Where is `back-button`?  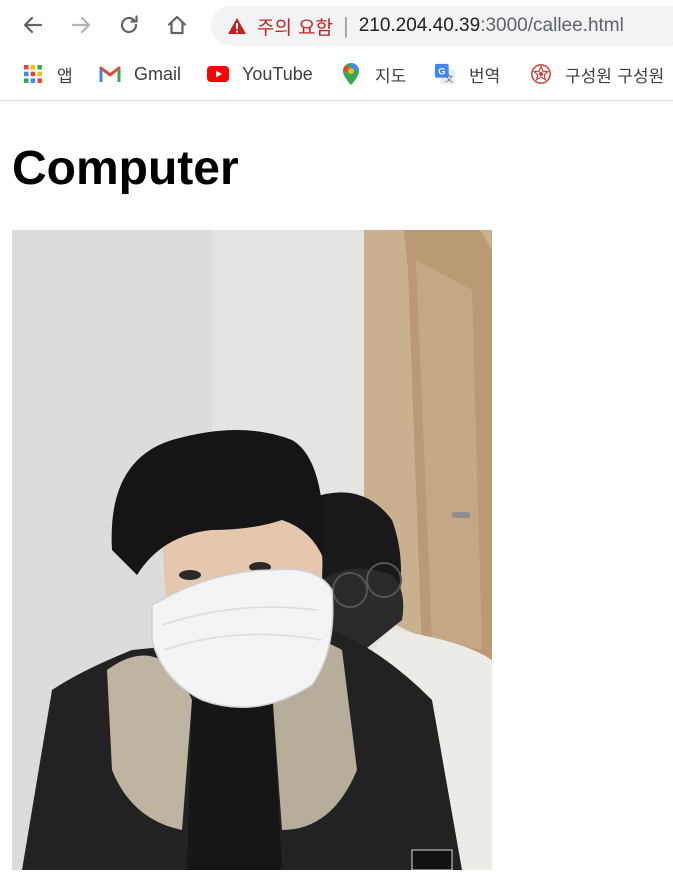
back-button is located at coordinates (33, 25).